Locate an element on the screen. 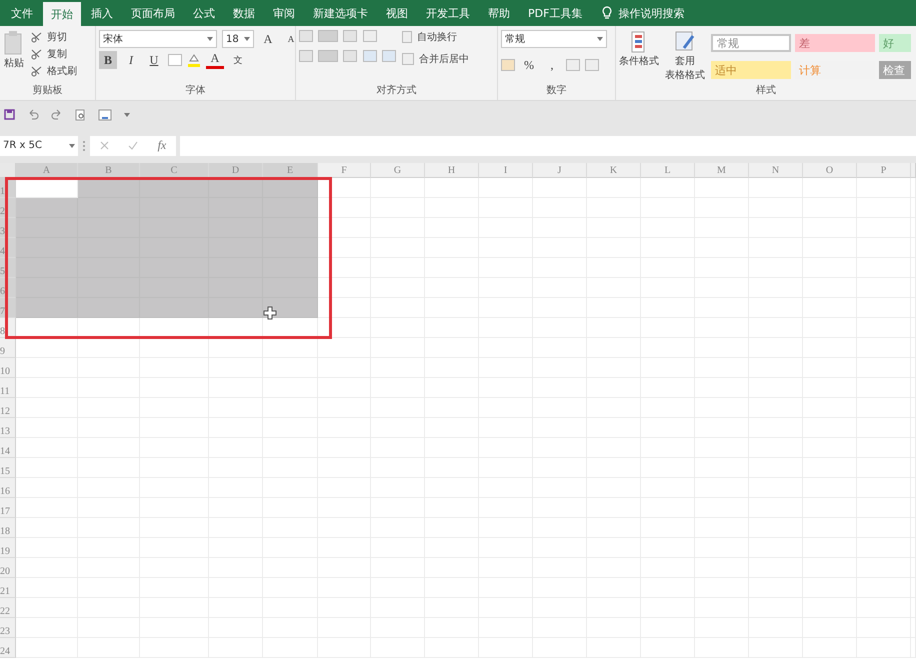  column-header: P is located at coordinates (884, 170).